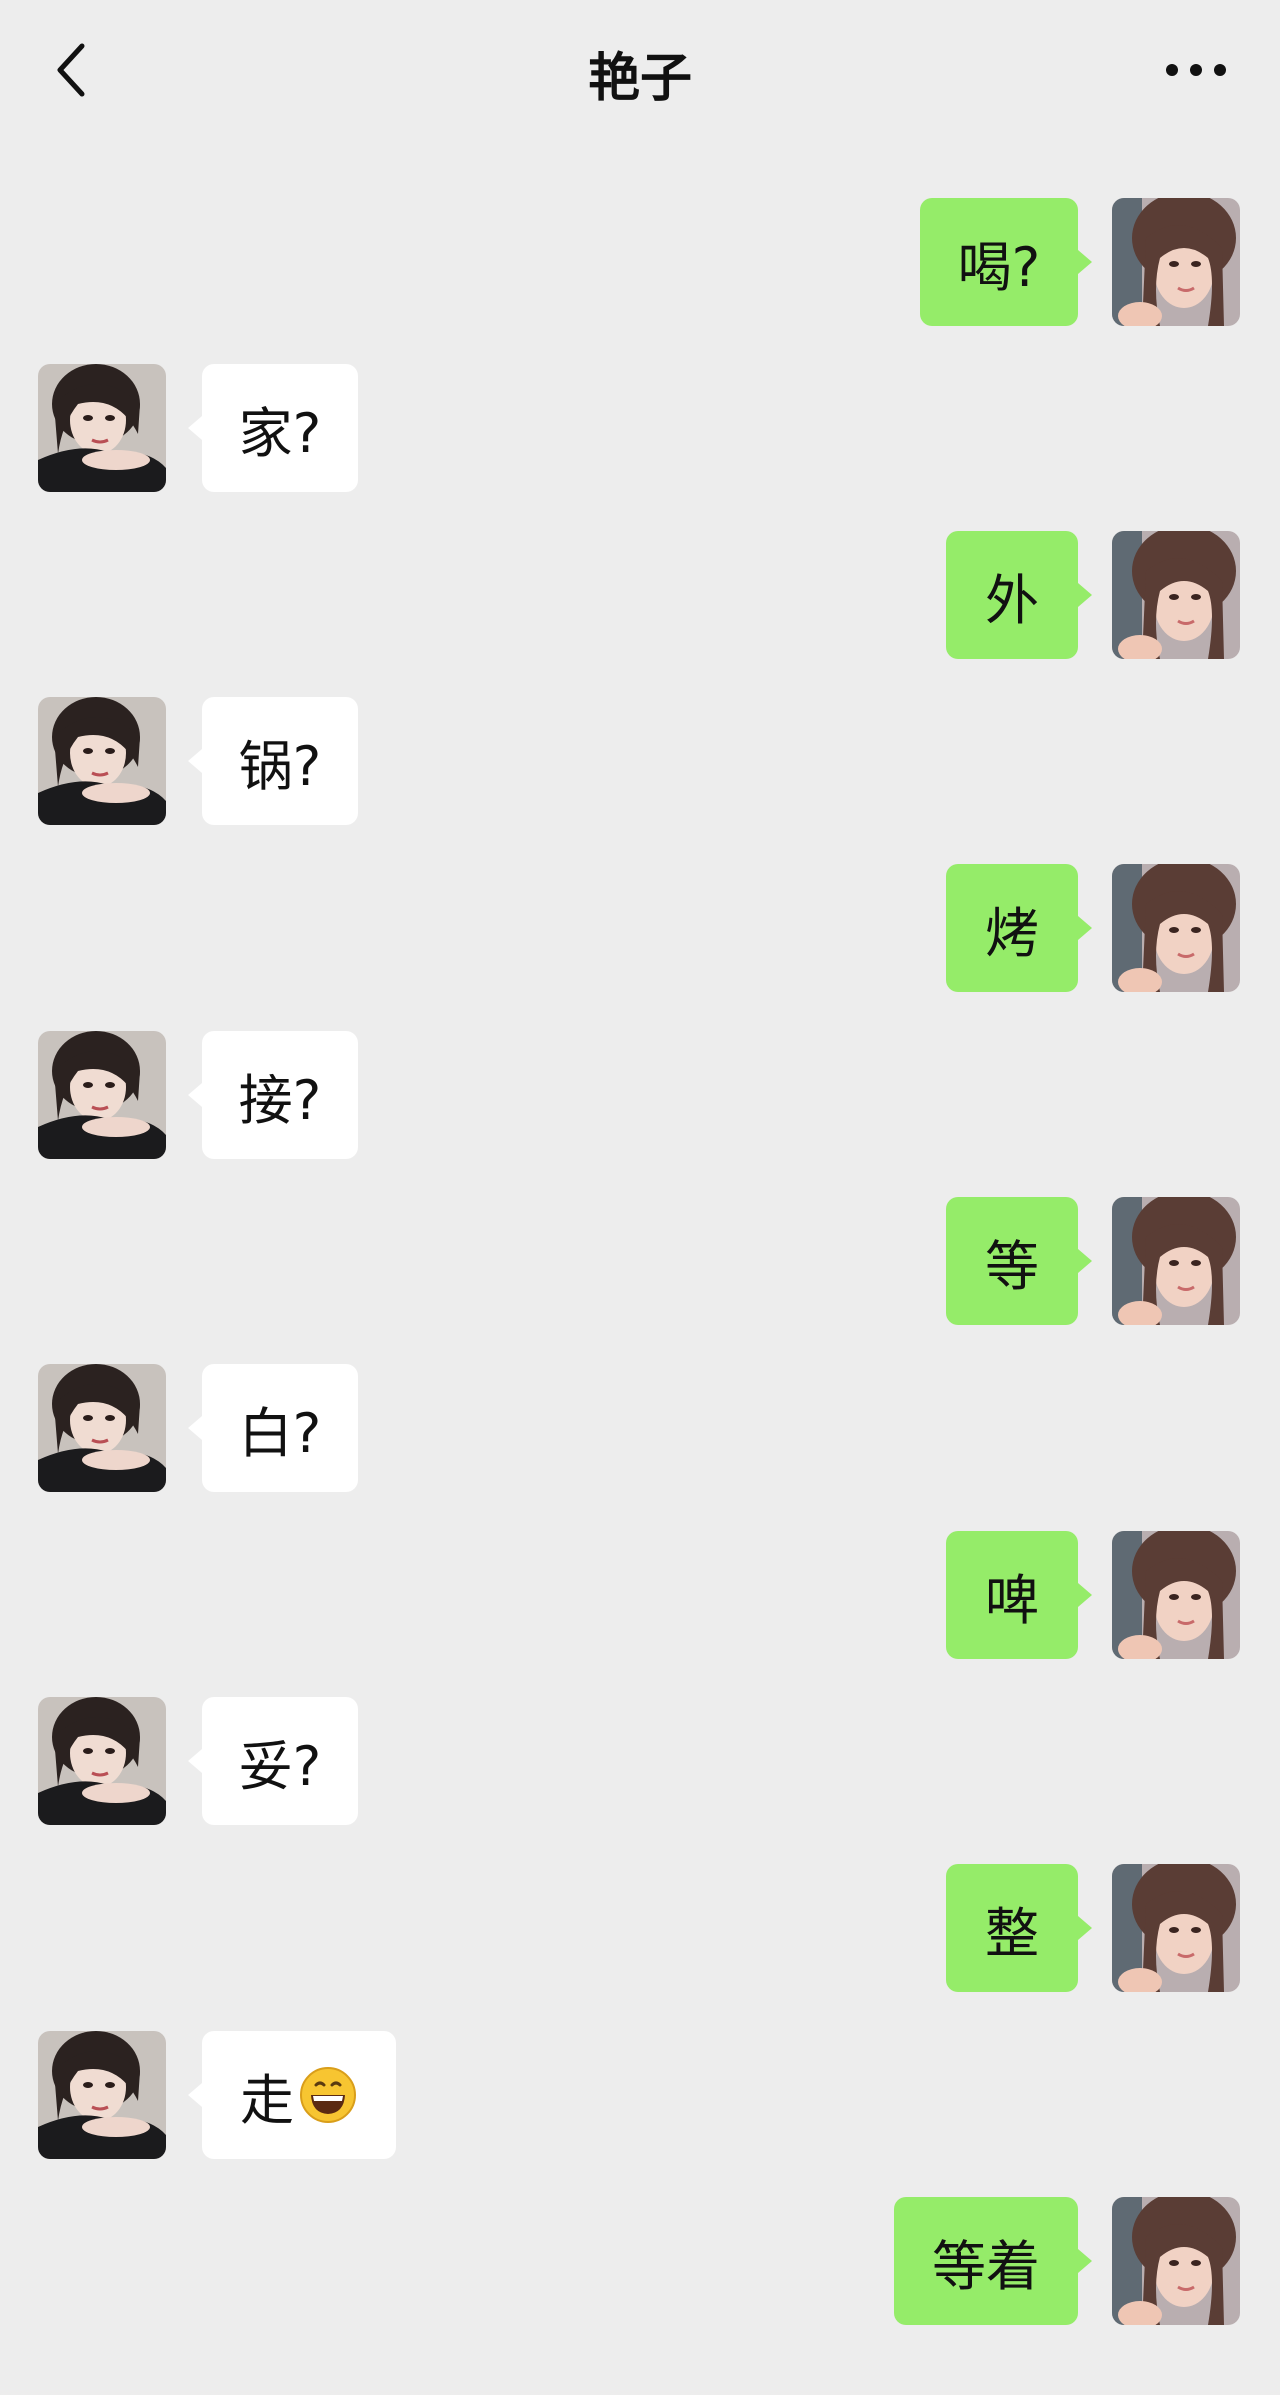 The image size is (1280, 2395). I want to click on message-bubble-incoming: 锅?, so click(273, 761).